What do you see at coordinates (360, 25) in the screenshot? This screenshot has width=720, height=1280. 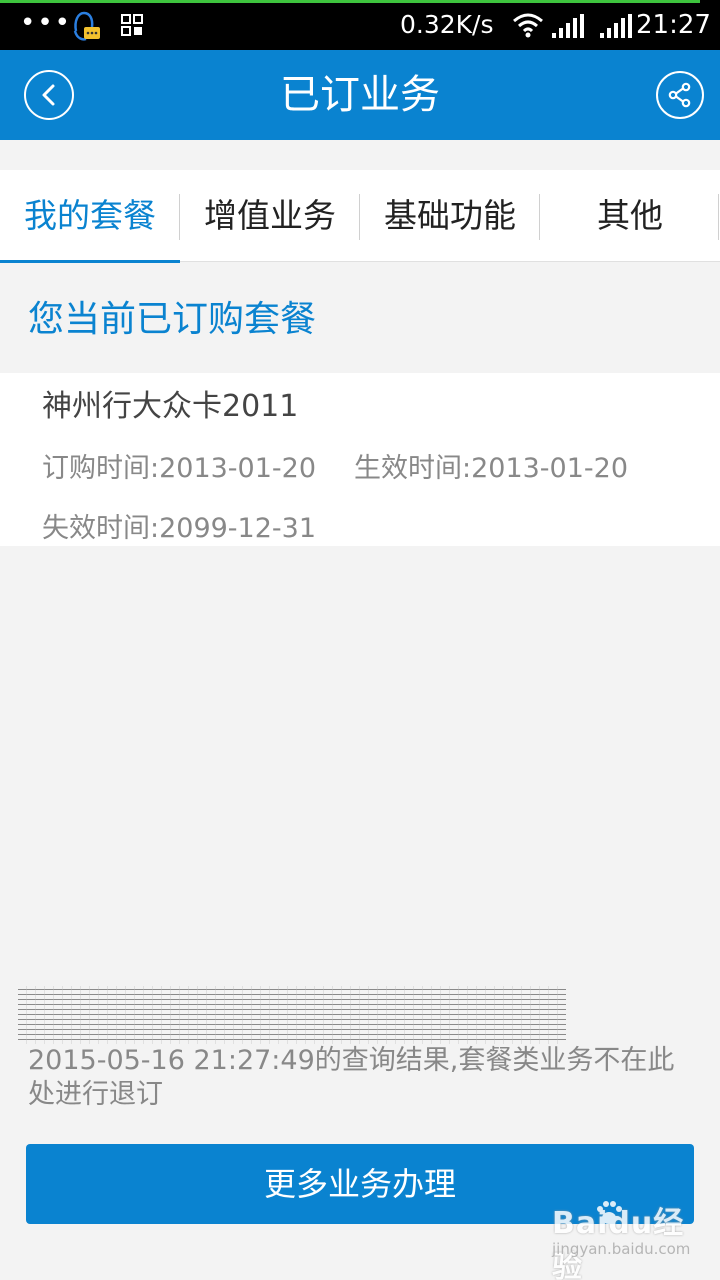 I see `status-bar: ••• 0.32K/s 21:27` at bounding box center [360, 25].